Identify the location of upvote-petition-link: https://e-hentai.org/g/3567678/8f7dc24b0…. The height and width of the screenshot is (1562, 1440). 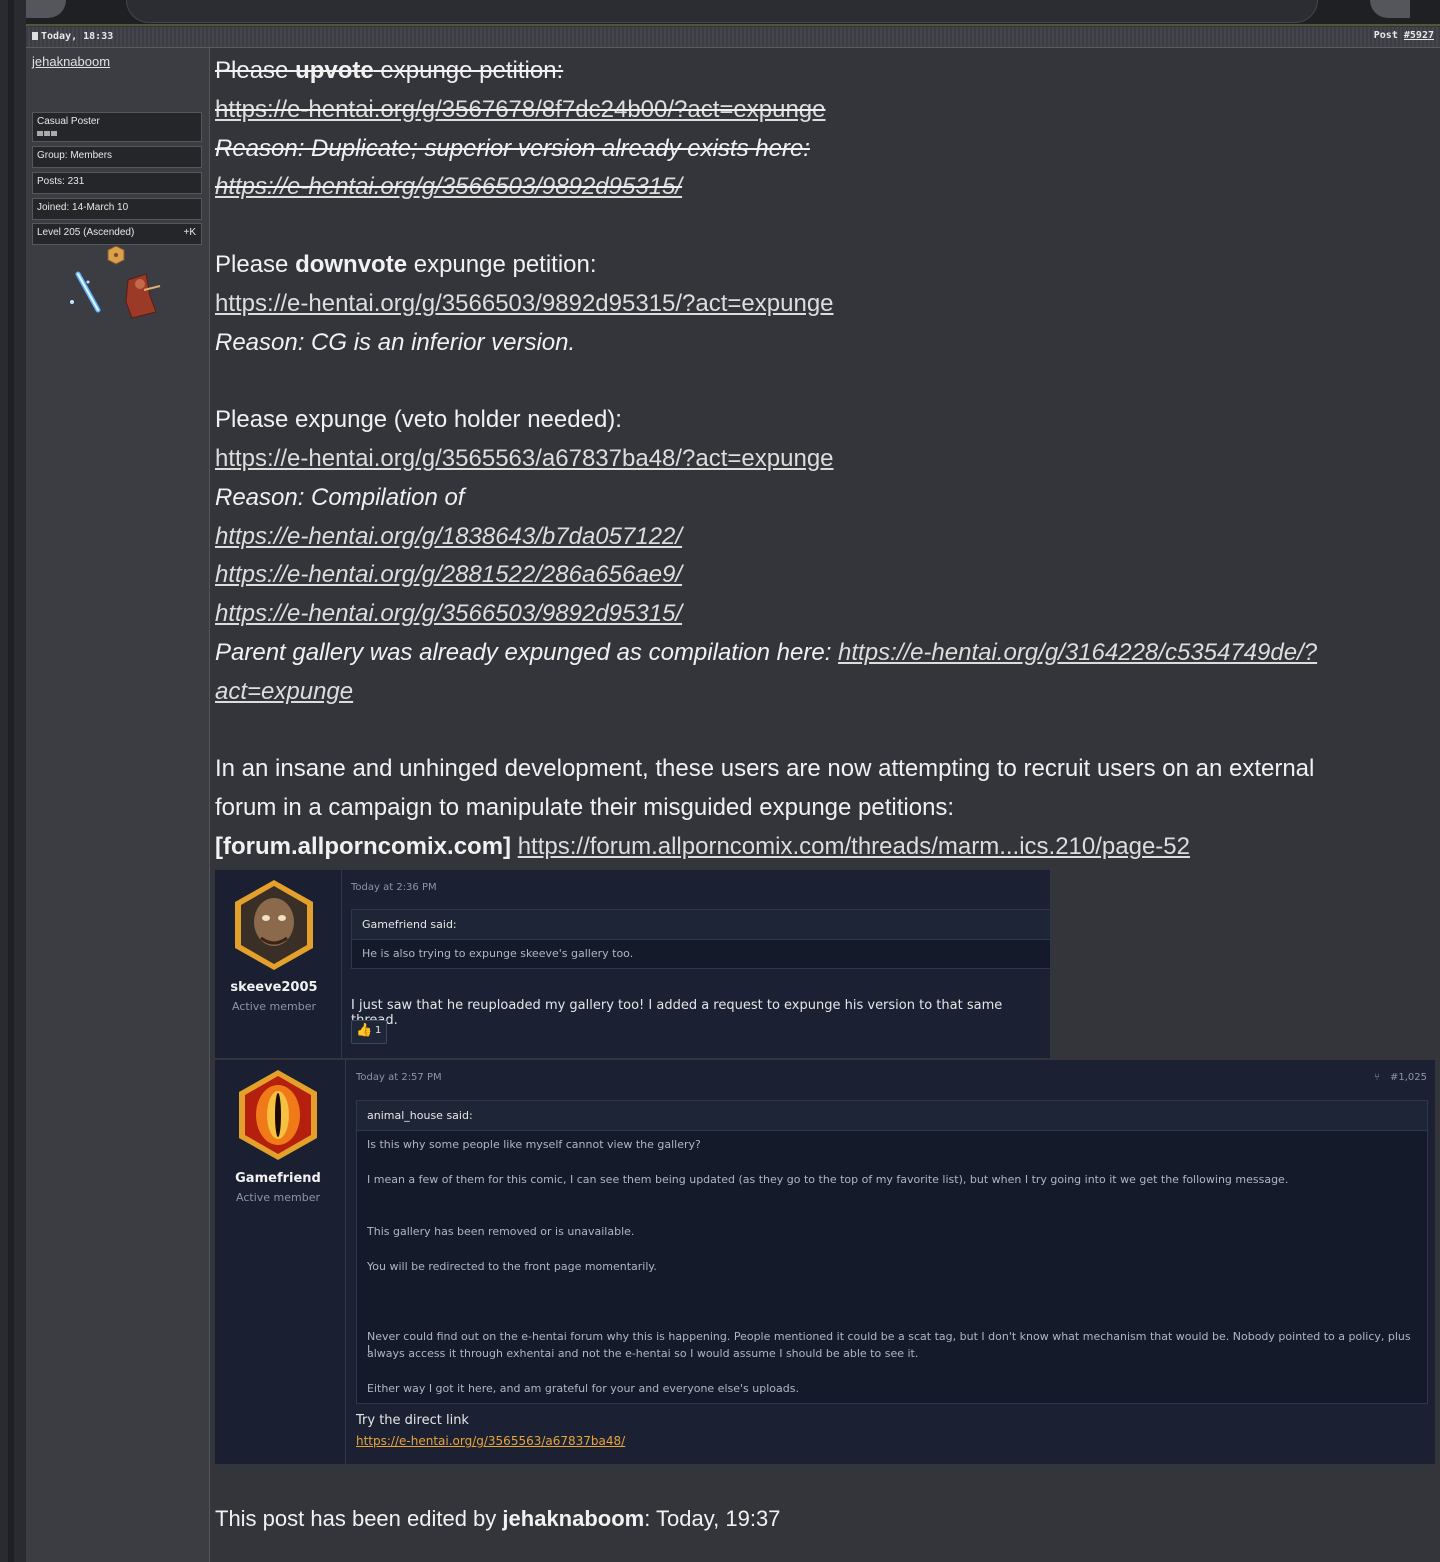
(520, 109).